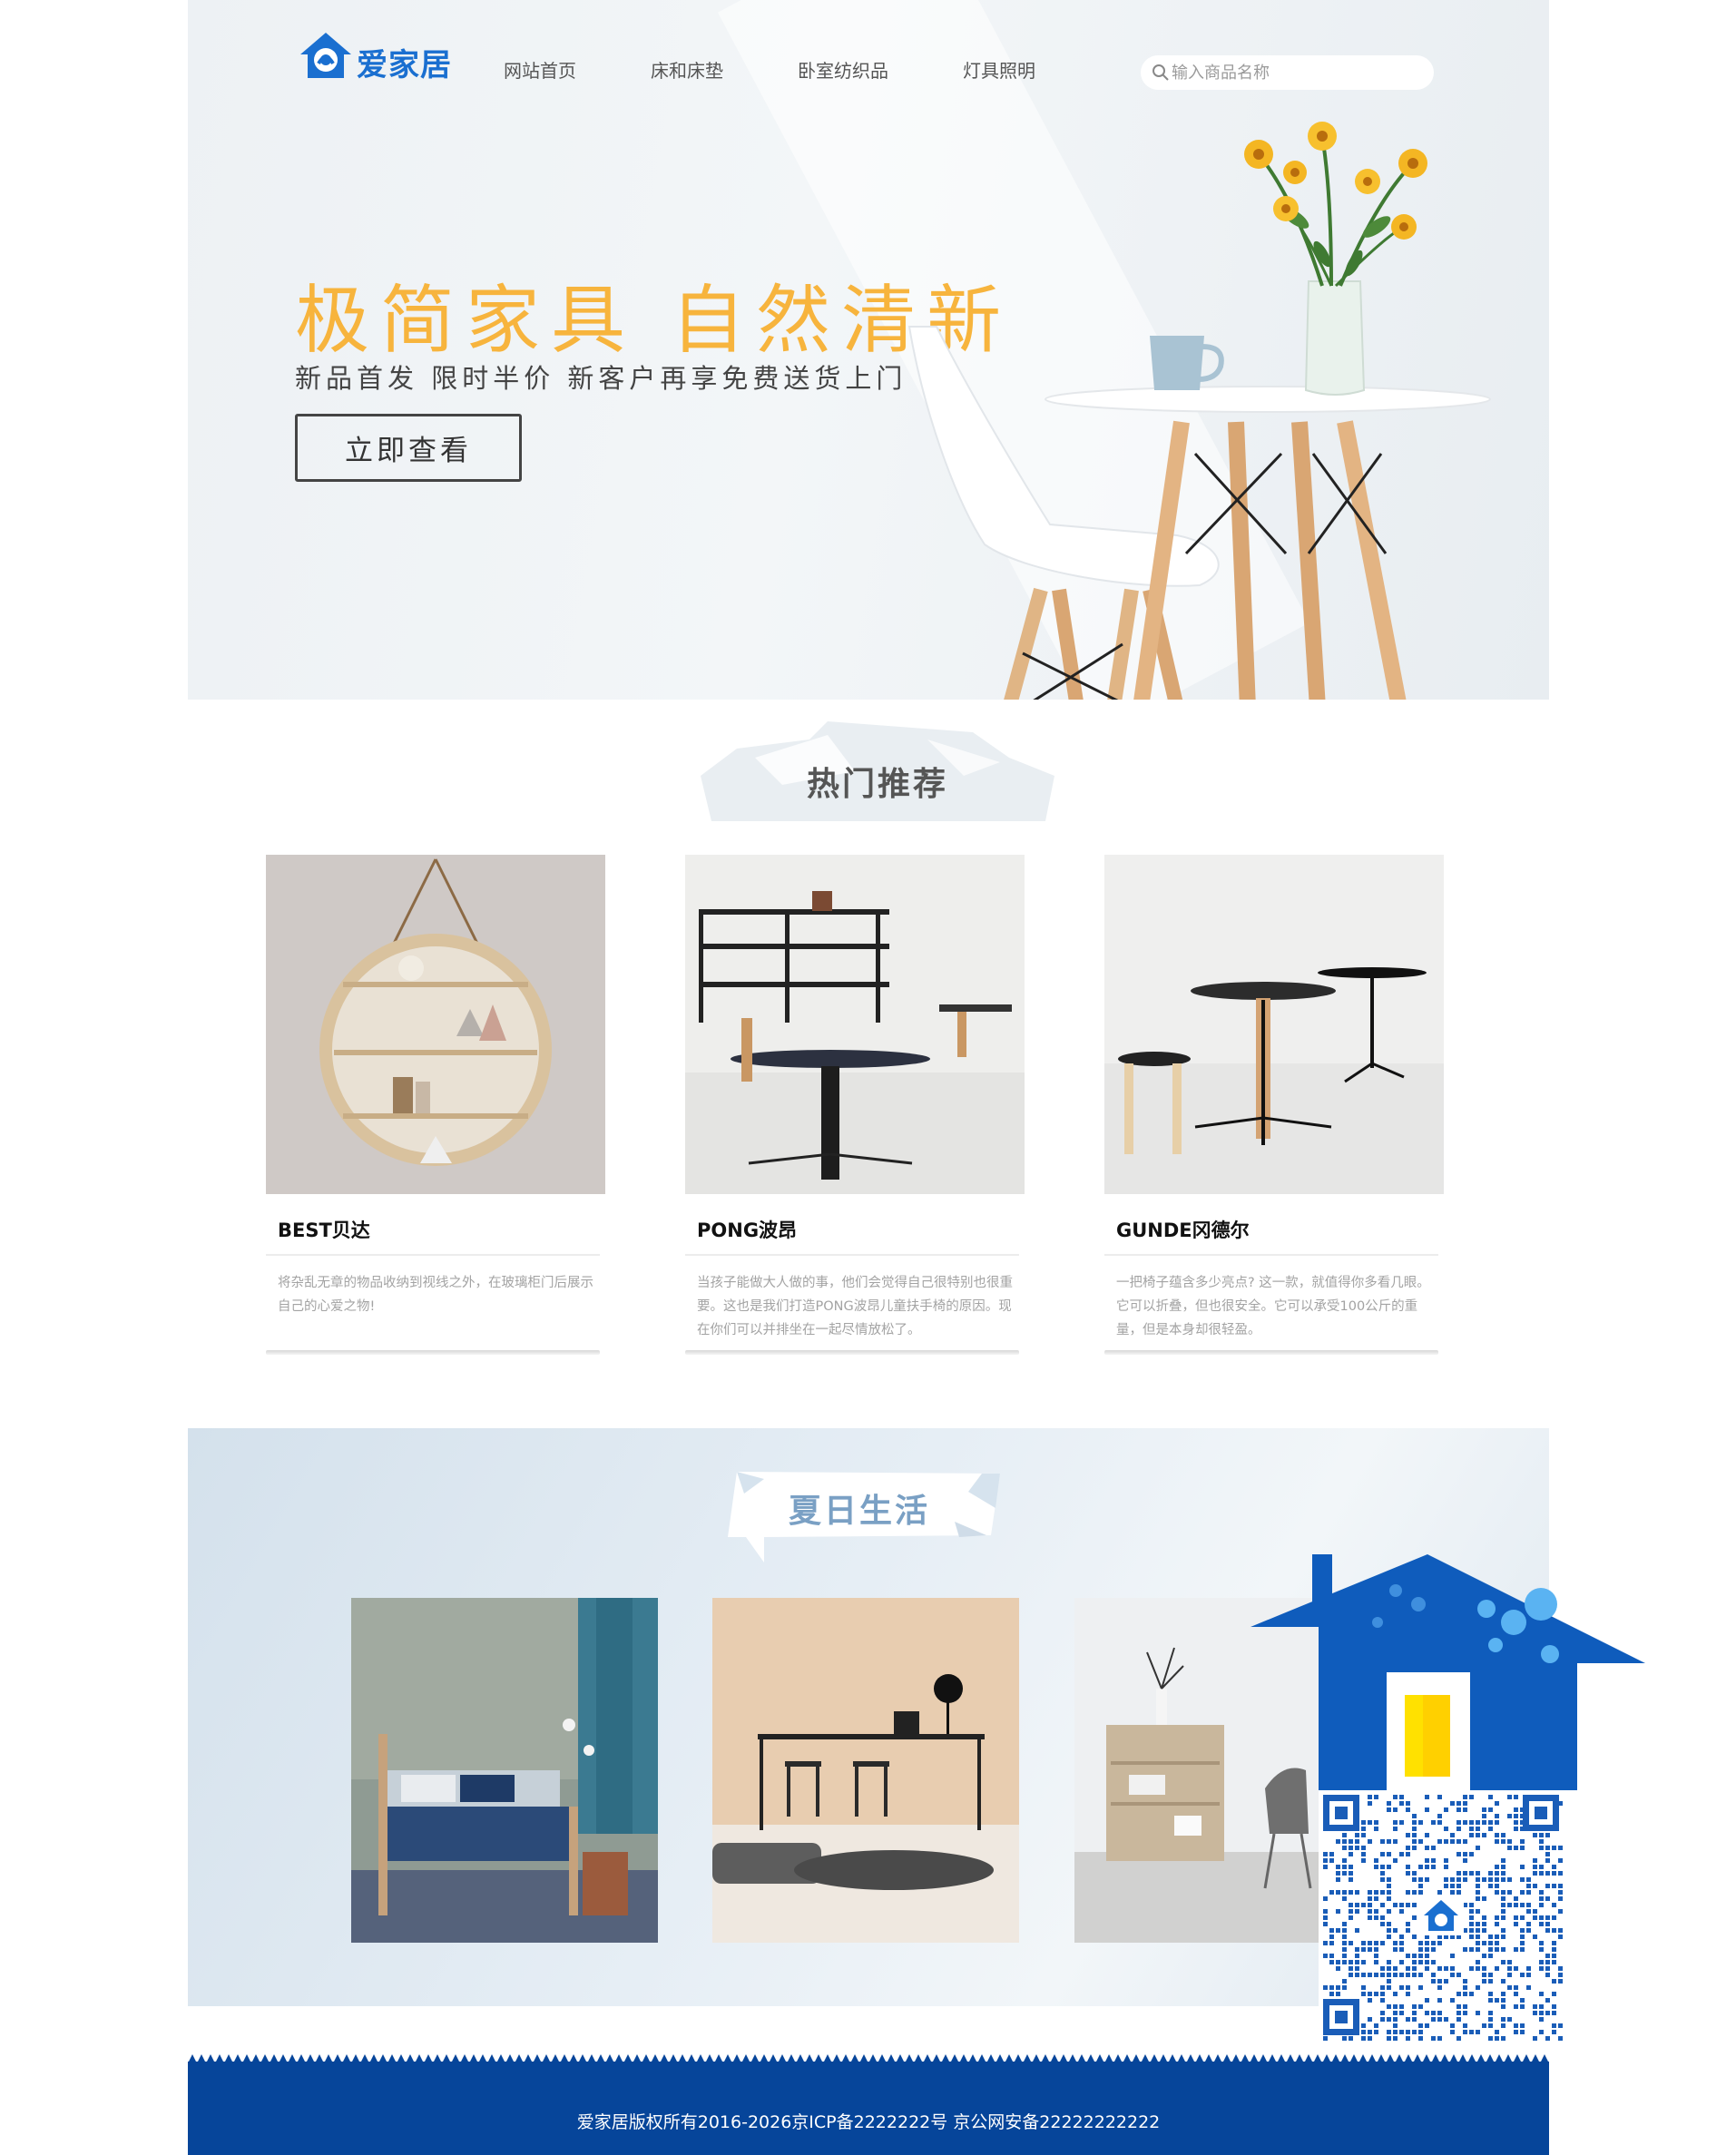 Image resolution: width=1736 pixels, height=2155 pixels. What do you see at coordinates (408, 448) in the screenshot?
I see `view-now-button: 立即查看` at bounding box center [408, 448].